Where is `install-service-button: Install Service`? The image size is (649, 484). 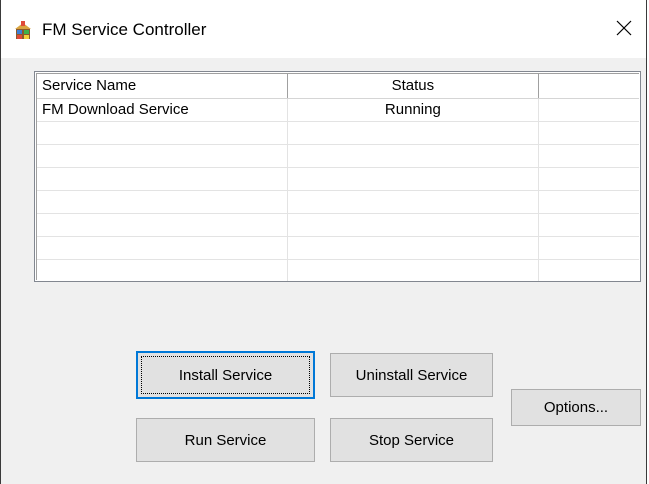
install-service-button: Install Service is located at coordinates (225, 375).